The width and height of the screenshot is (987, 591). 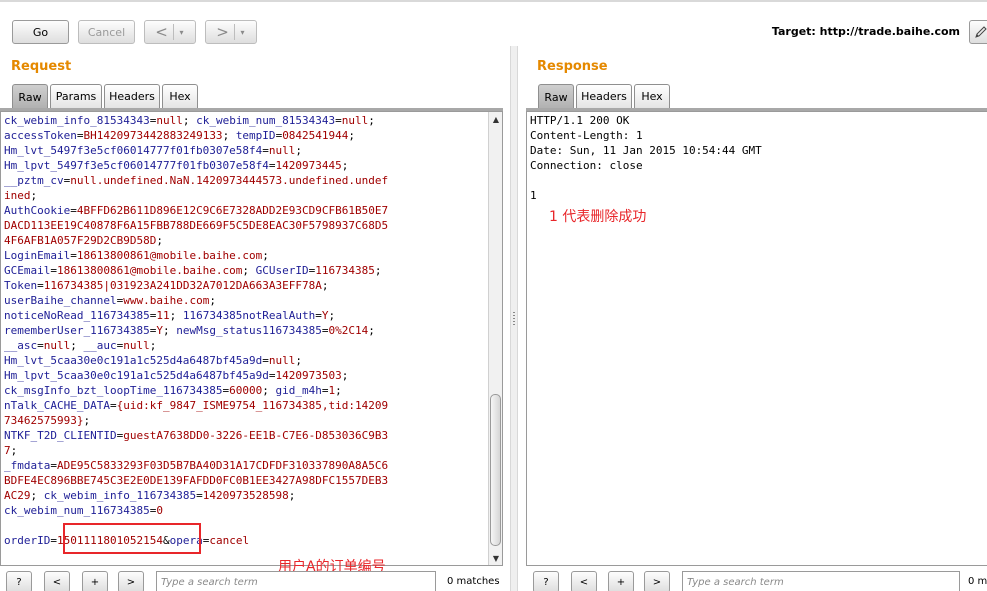 What do you see at coordinates (7, 450) in the screenshot?
I see `param-value: 7` at bounding box center [7, 450].